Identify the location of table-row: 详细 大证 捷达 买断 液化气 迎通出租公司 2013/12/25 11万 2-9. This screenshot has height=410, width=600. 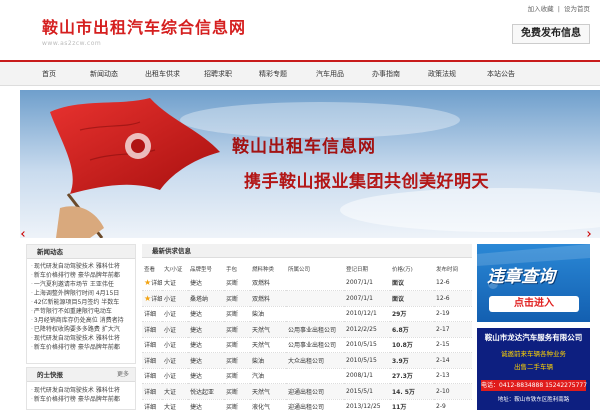
(307, 404).